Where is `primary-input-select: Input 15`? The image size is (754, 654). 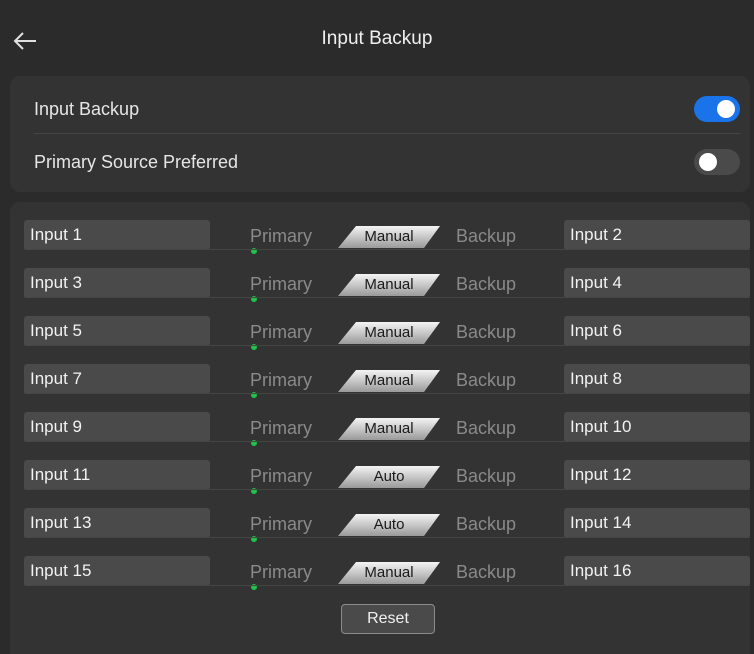
primary-input-select: Input 15 is located at coordinates (117, 571).